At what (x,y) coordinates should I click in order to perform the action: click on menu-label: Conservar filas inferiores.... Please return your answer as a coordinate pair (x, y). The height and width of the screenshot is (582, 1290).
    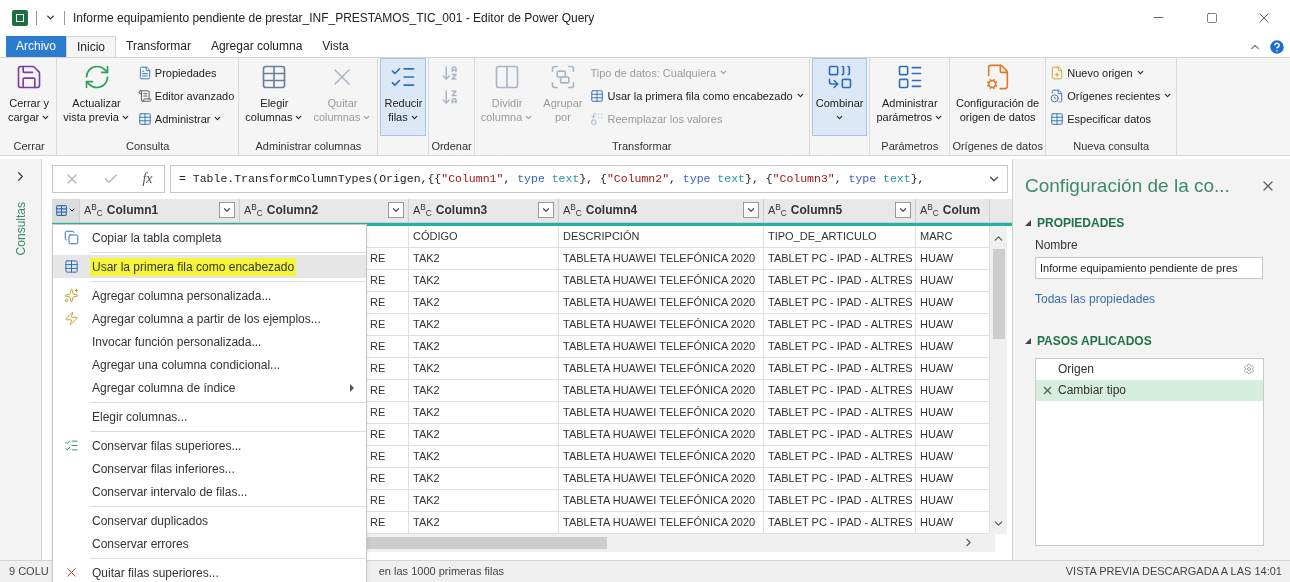
    Looking at the image, I should click on (163, 469).